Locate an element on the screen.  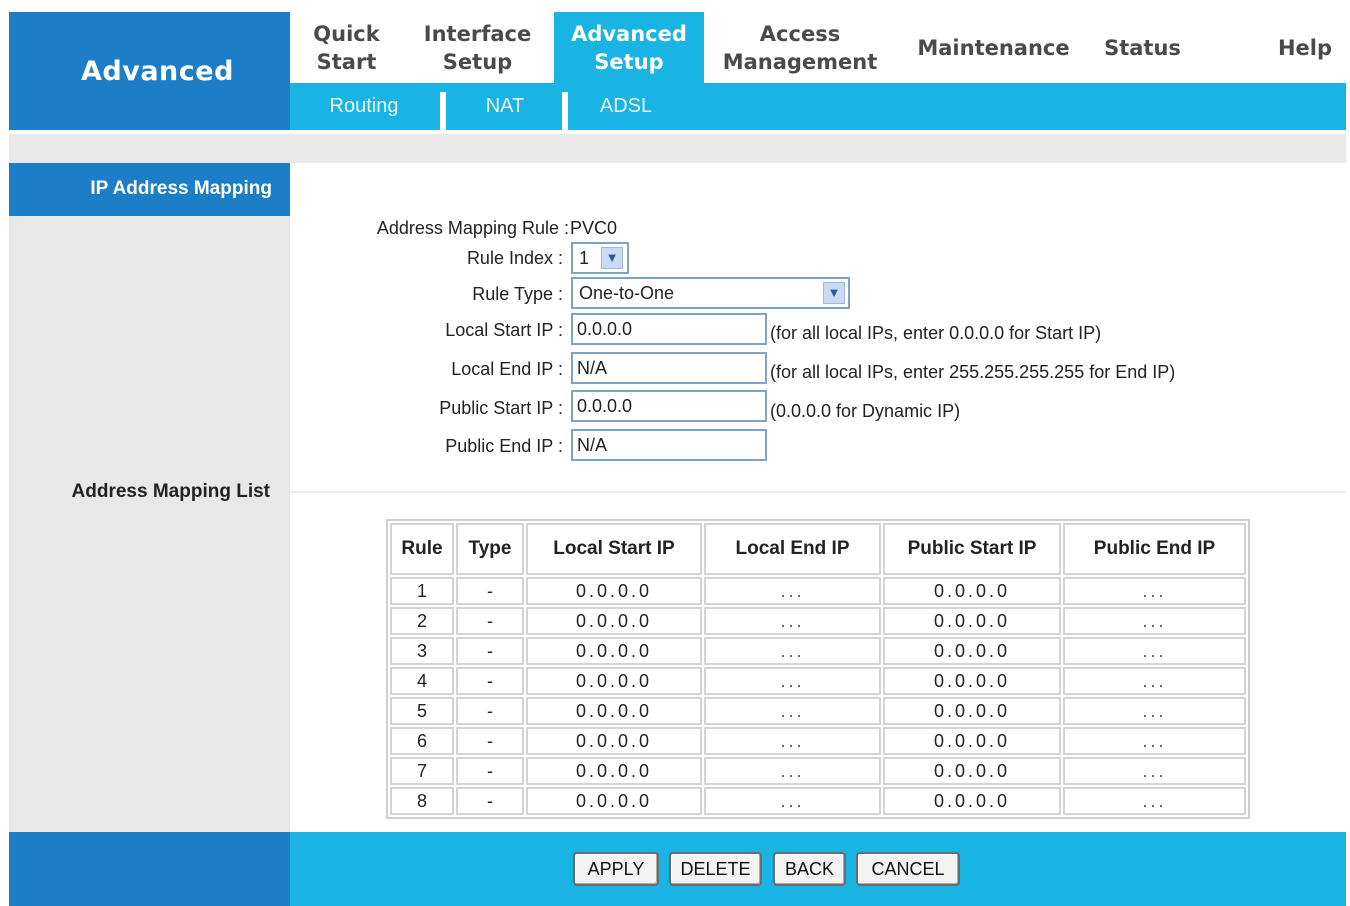
rule-index-label: Rule Index : is located at coordinates (514, 258).